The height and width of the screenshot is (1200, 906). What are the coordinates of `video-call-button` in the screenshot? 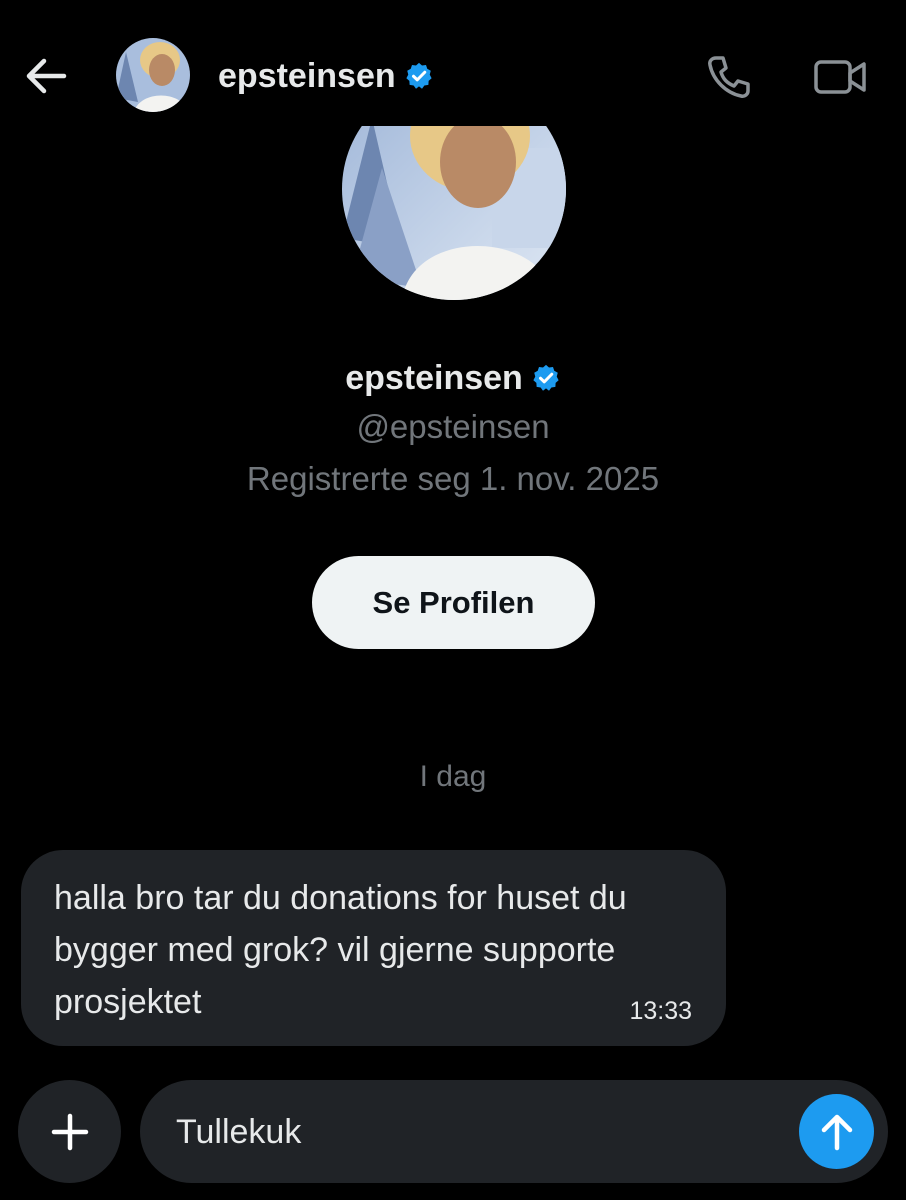 It's located at (840, 77).